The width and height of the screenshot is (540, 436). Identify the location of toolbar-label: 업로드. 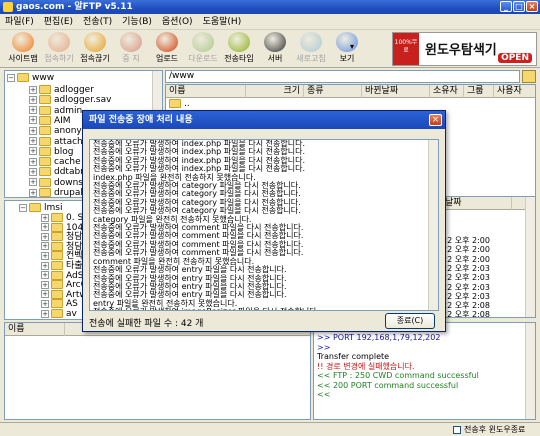
(167, 58).